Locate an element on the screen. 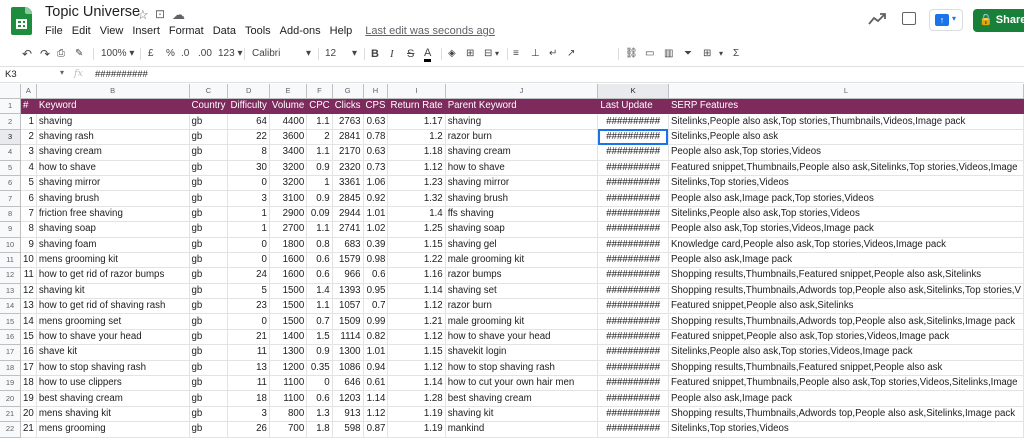 Image resolution: width=1024 pixels, height=439 pixels. header-cell: Country is located at coordinates (209, 106).